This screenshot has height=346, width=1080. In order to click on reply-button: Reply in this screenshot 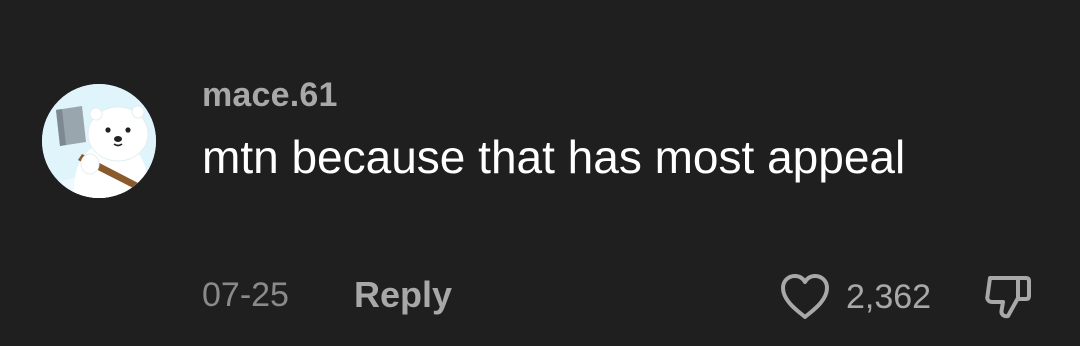, I will do `click(403, 295)`.